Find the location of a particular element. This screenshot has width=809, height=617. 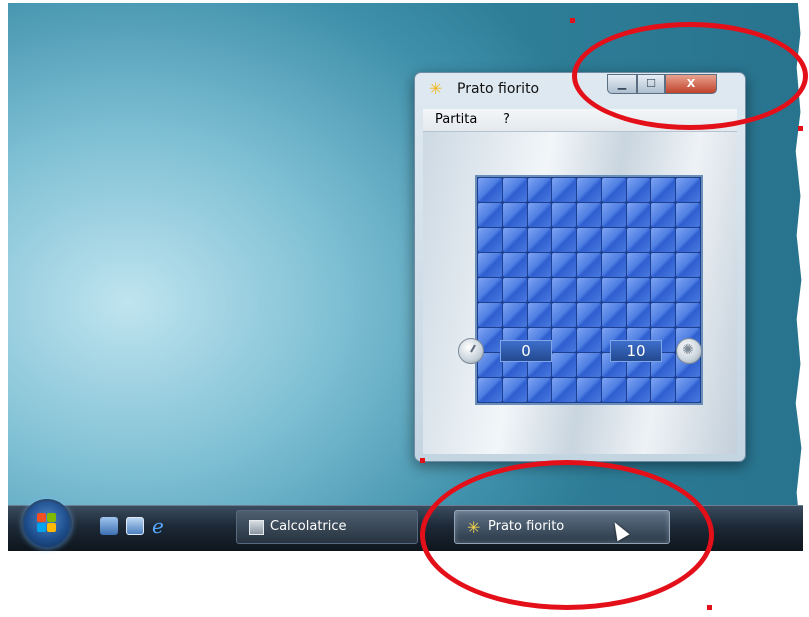

windows-start-icon is located at coordinates (47, 523).